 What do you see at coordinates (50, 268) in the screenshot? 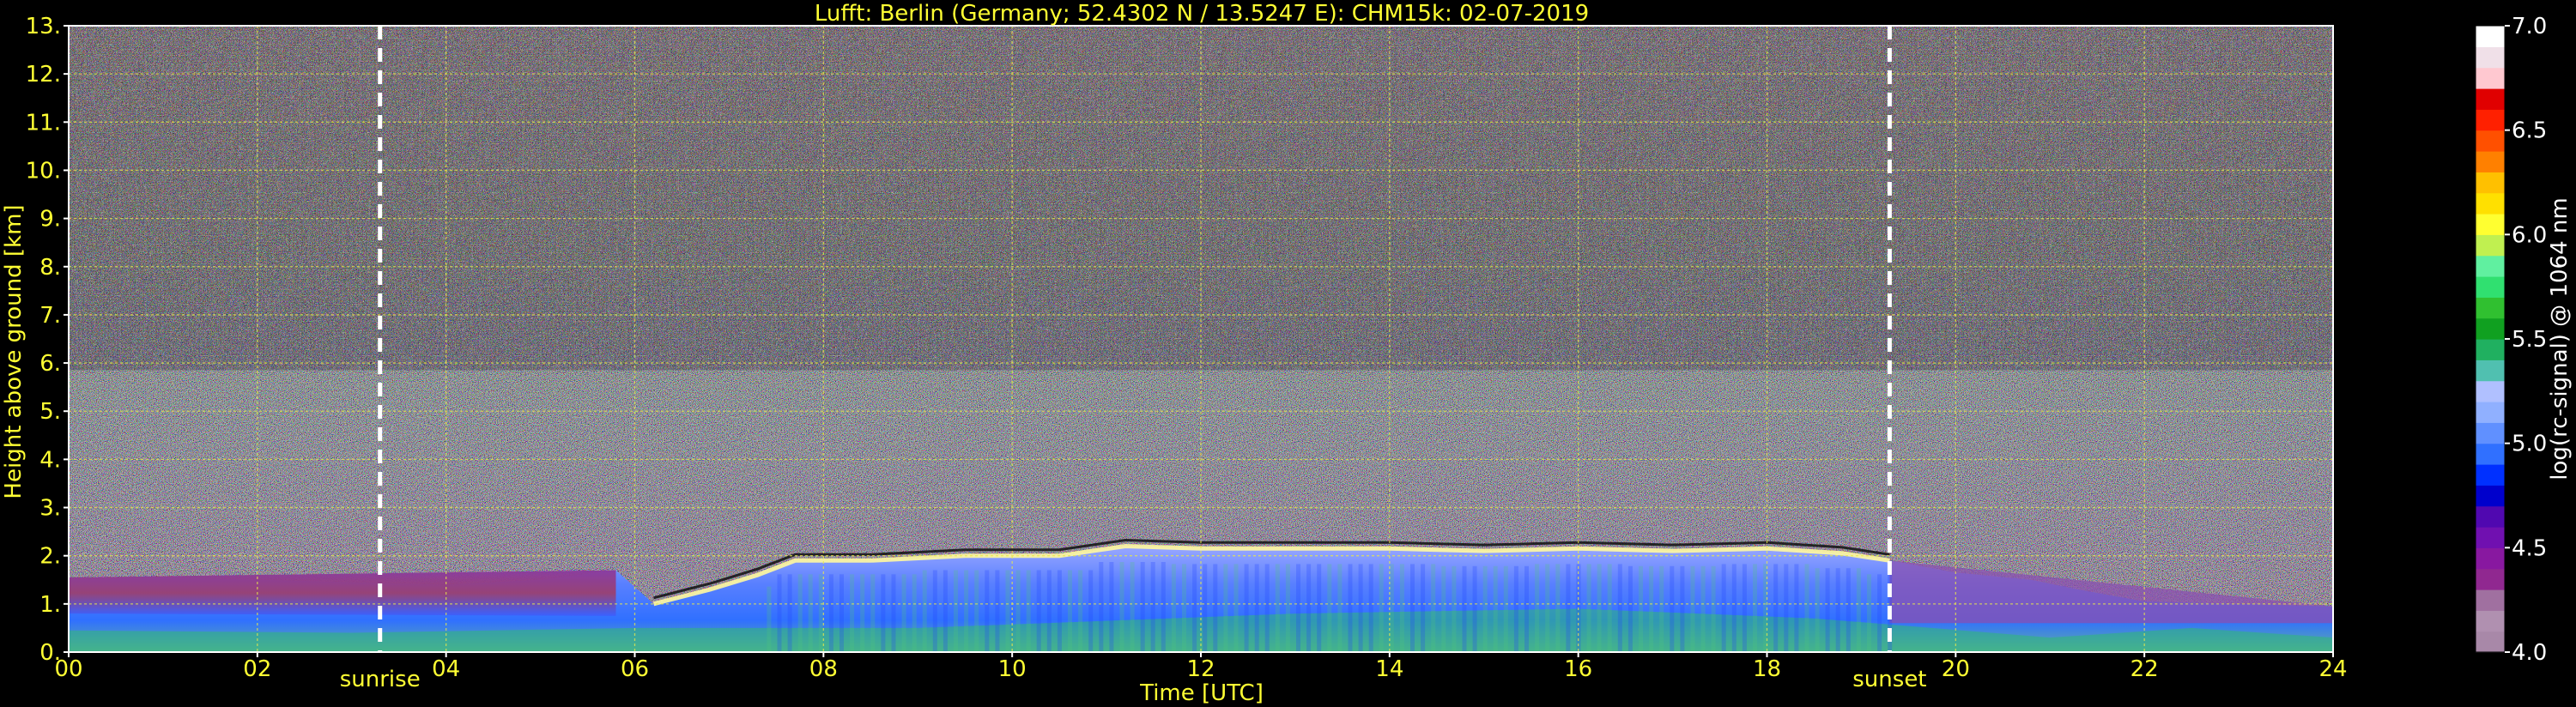
I see `y-tick-label: 8.` at bounding box center [50, 268].